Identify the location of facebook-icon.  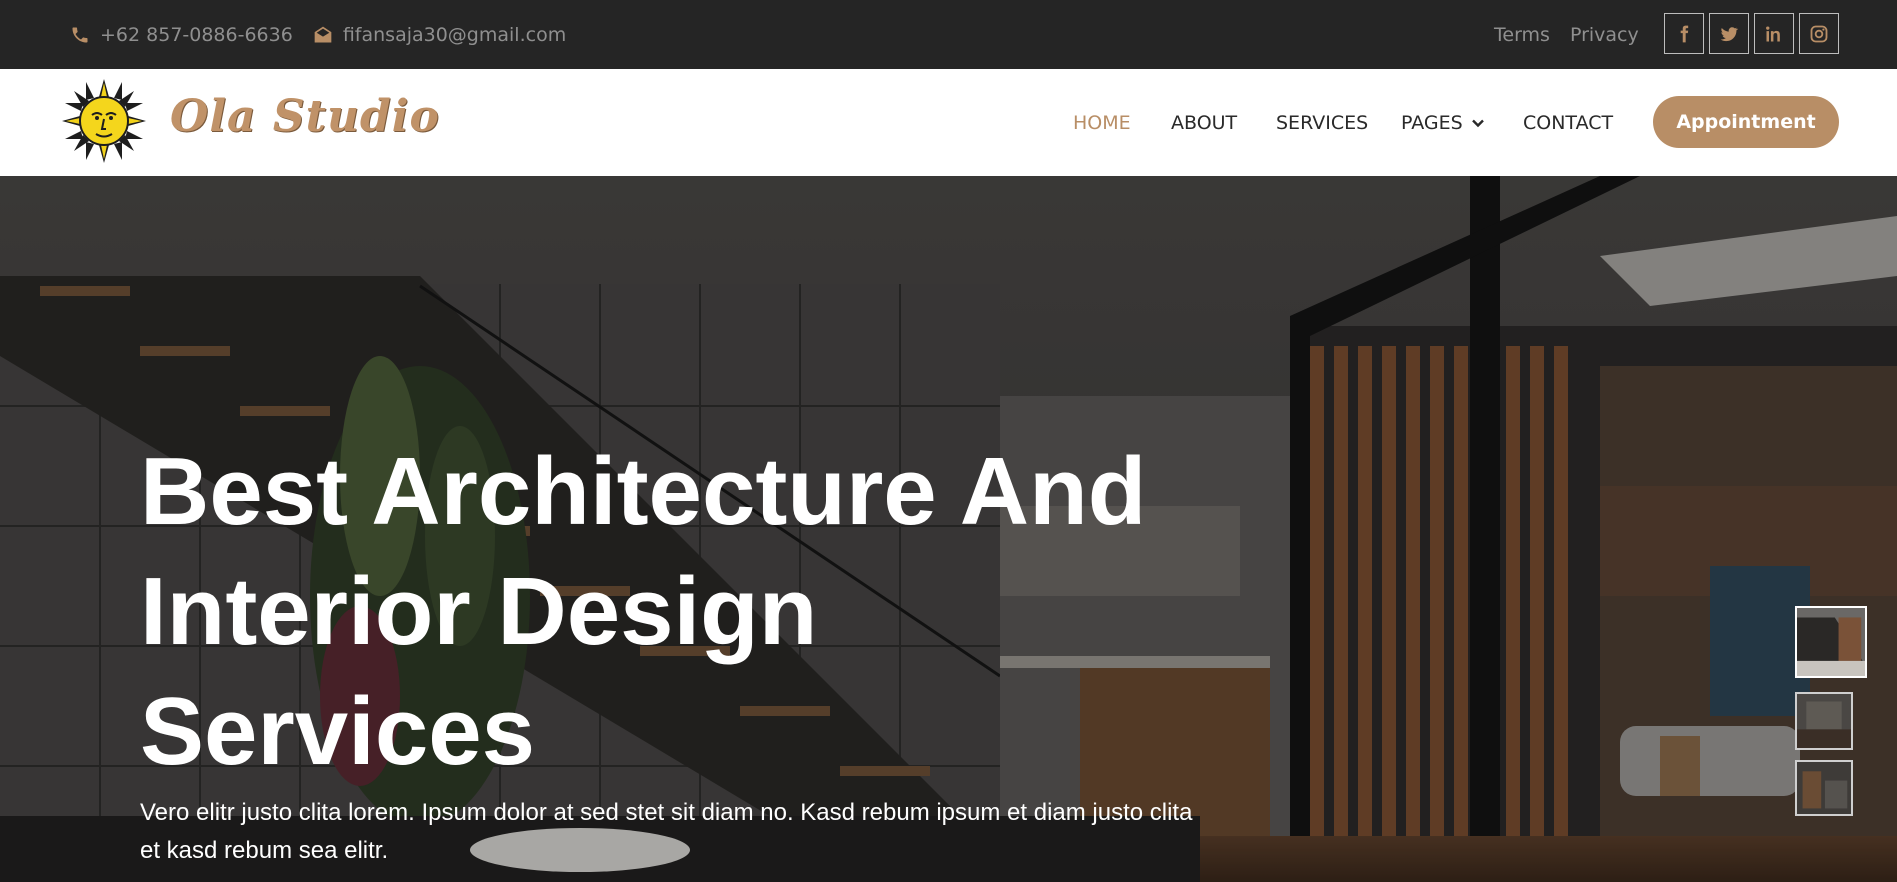
(1684, 33).